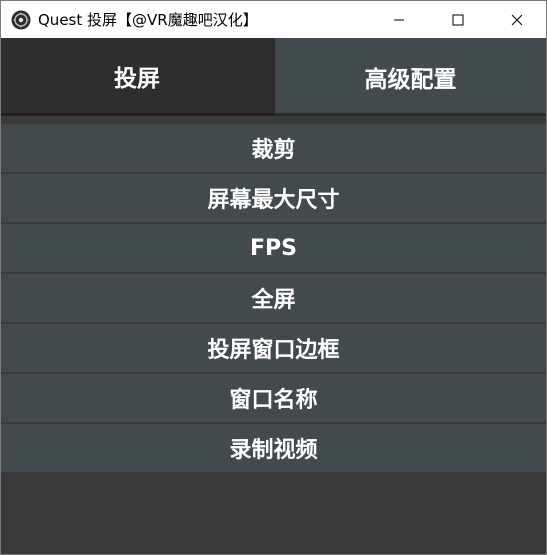 The width and height of the screenshot is (547, 555). Describe the element at coordinates (273, 19) in the screenshot. I see `title-bar: Quest 投屏【@VR魔趣吧汉化】` at that location.